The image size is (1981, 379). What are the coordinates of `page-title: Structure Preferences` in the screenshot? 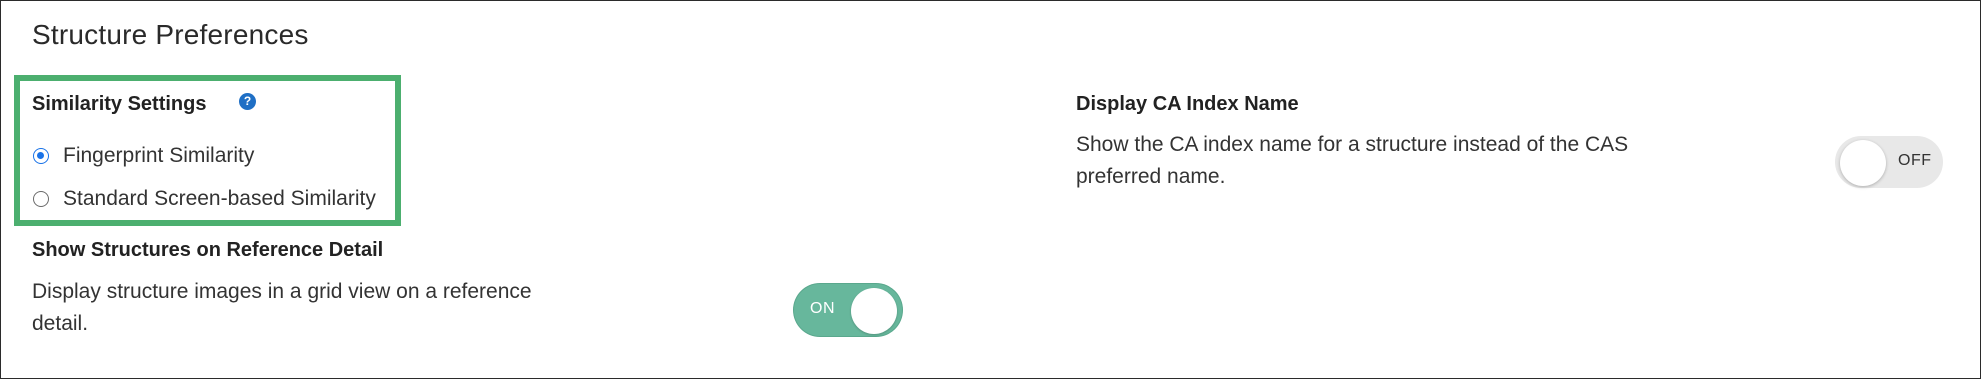 It's located at (170, 34).